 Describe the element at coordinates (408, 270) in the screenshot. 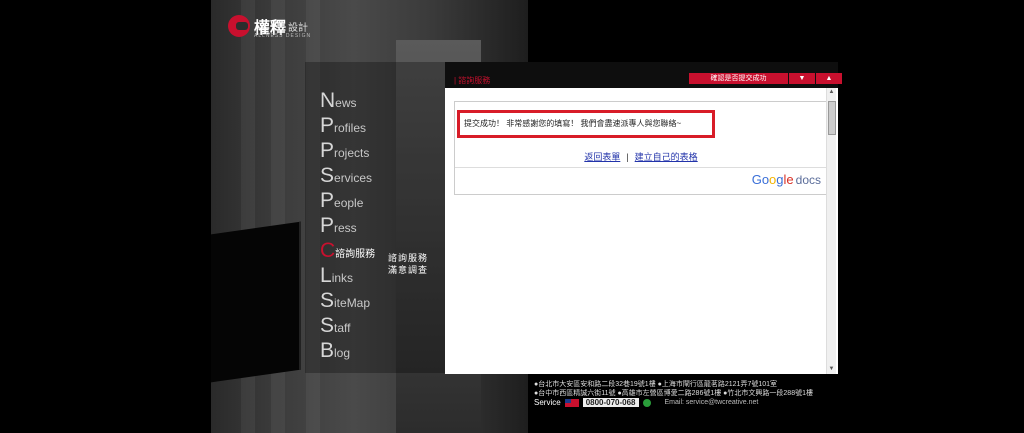

I see `subnav-satisfaction: 滿意調查` at that location.